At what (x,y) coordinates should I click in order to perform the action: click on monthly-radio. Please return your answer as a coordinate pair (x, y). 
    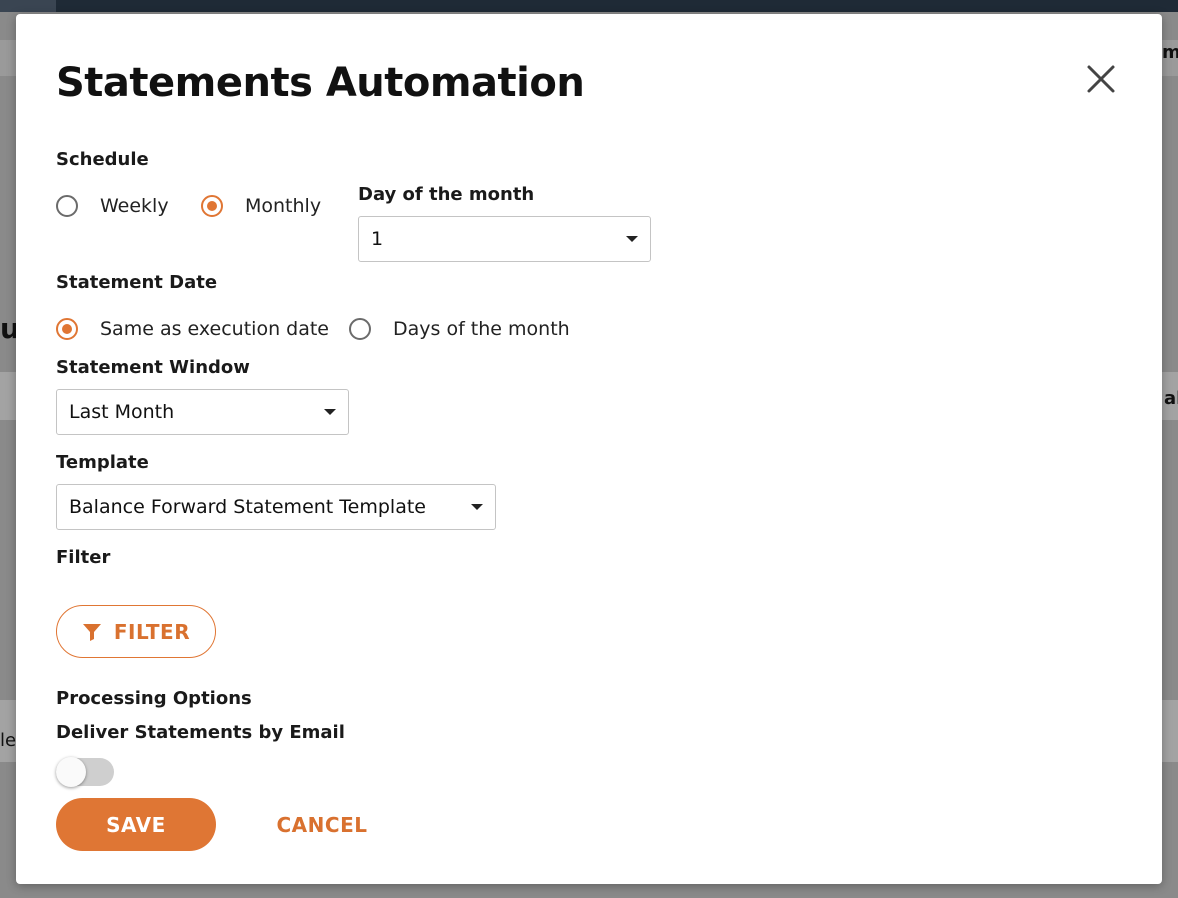
    Looking at the image, I should click on (212, 206).